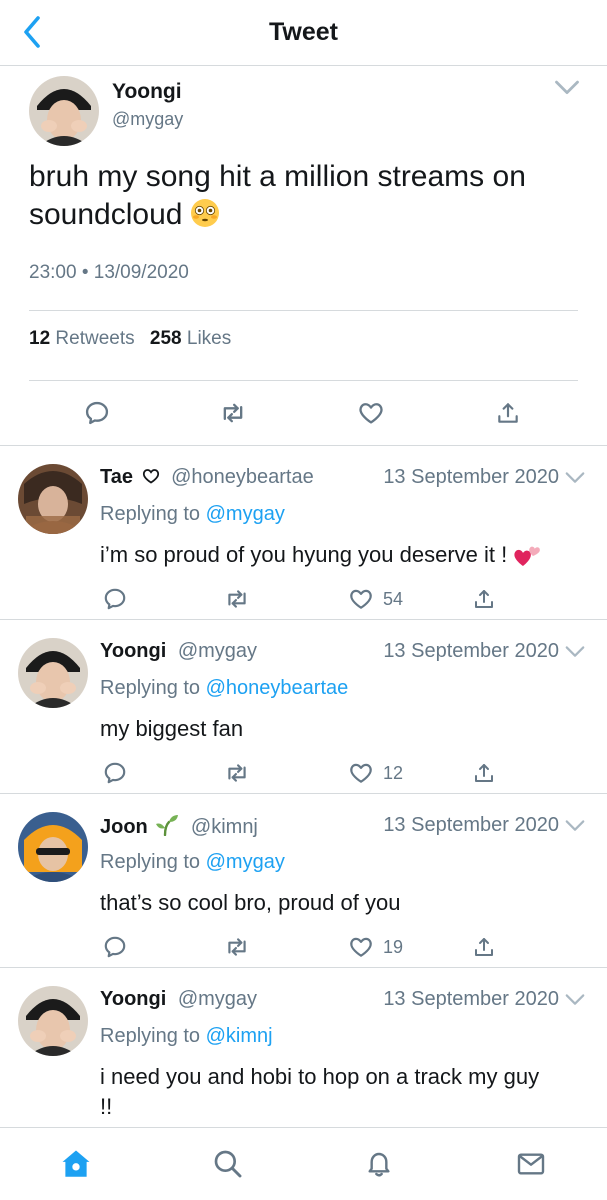 The width and height of the screenshot is (607, 1200). I want to click on tweet-timestamp: 23:00 • 13/09/2020, so click(109, 273).